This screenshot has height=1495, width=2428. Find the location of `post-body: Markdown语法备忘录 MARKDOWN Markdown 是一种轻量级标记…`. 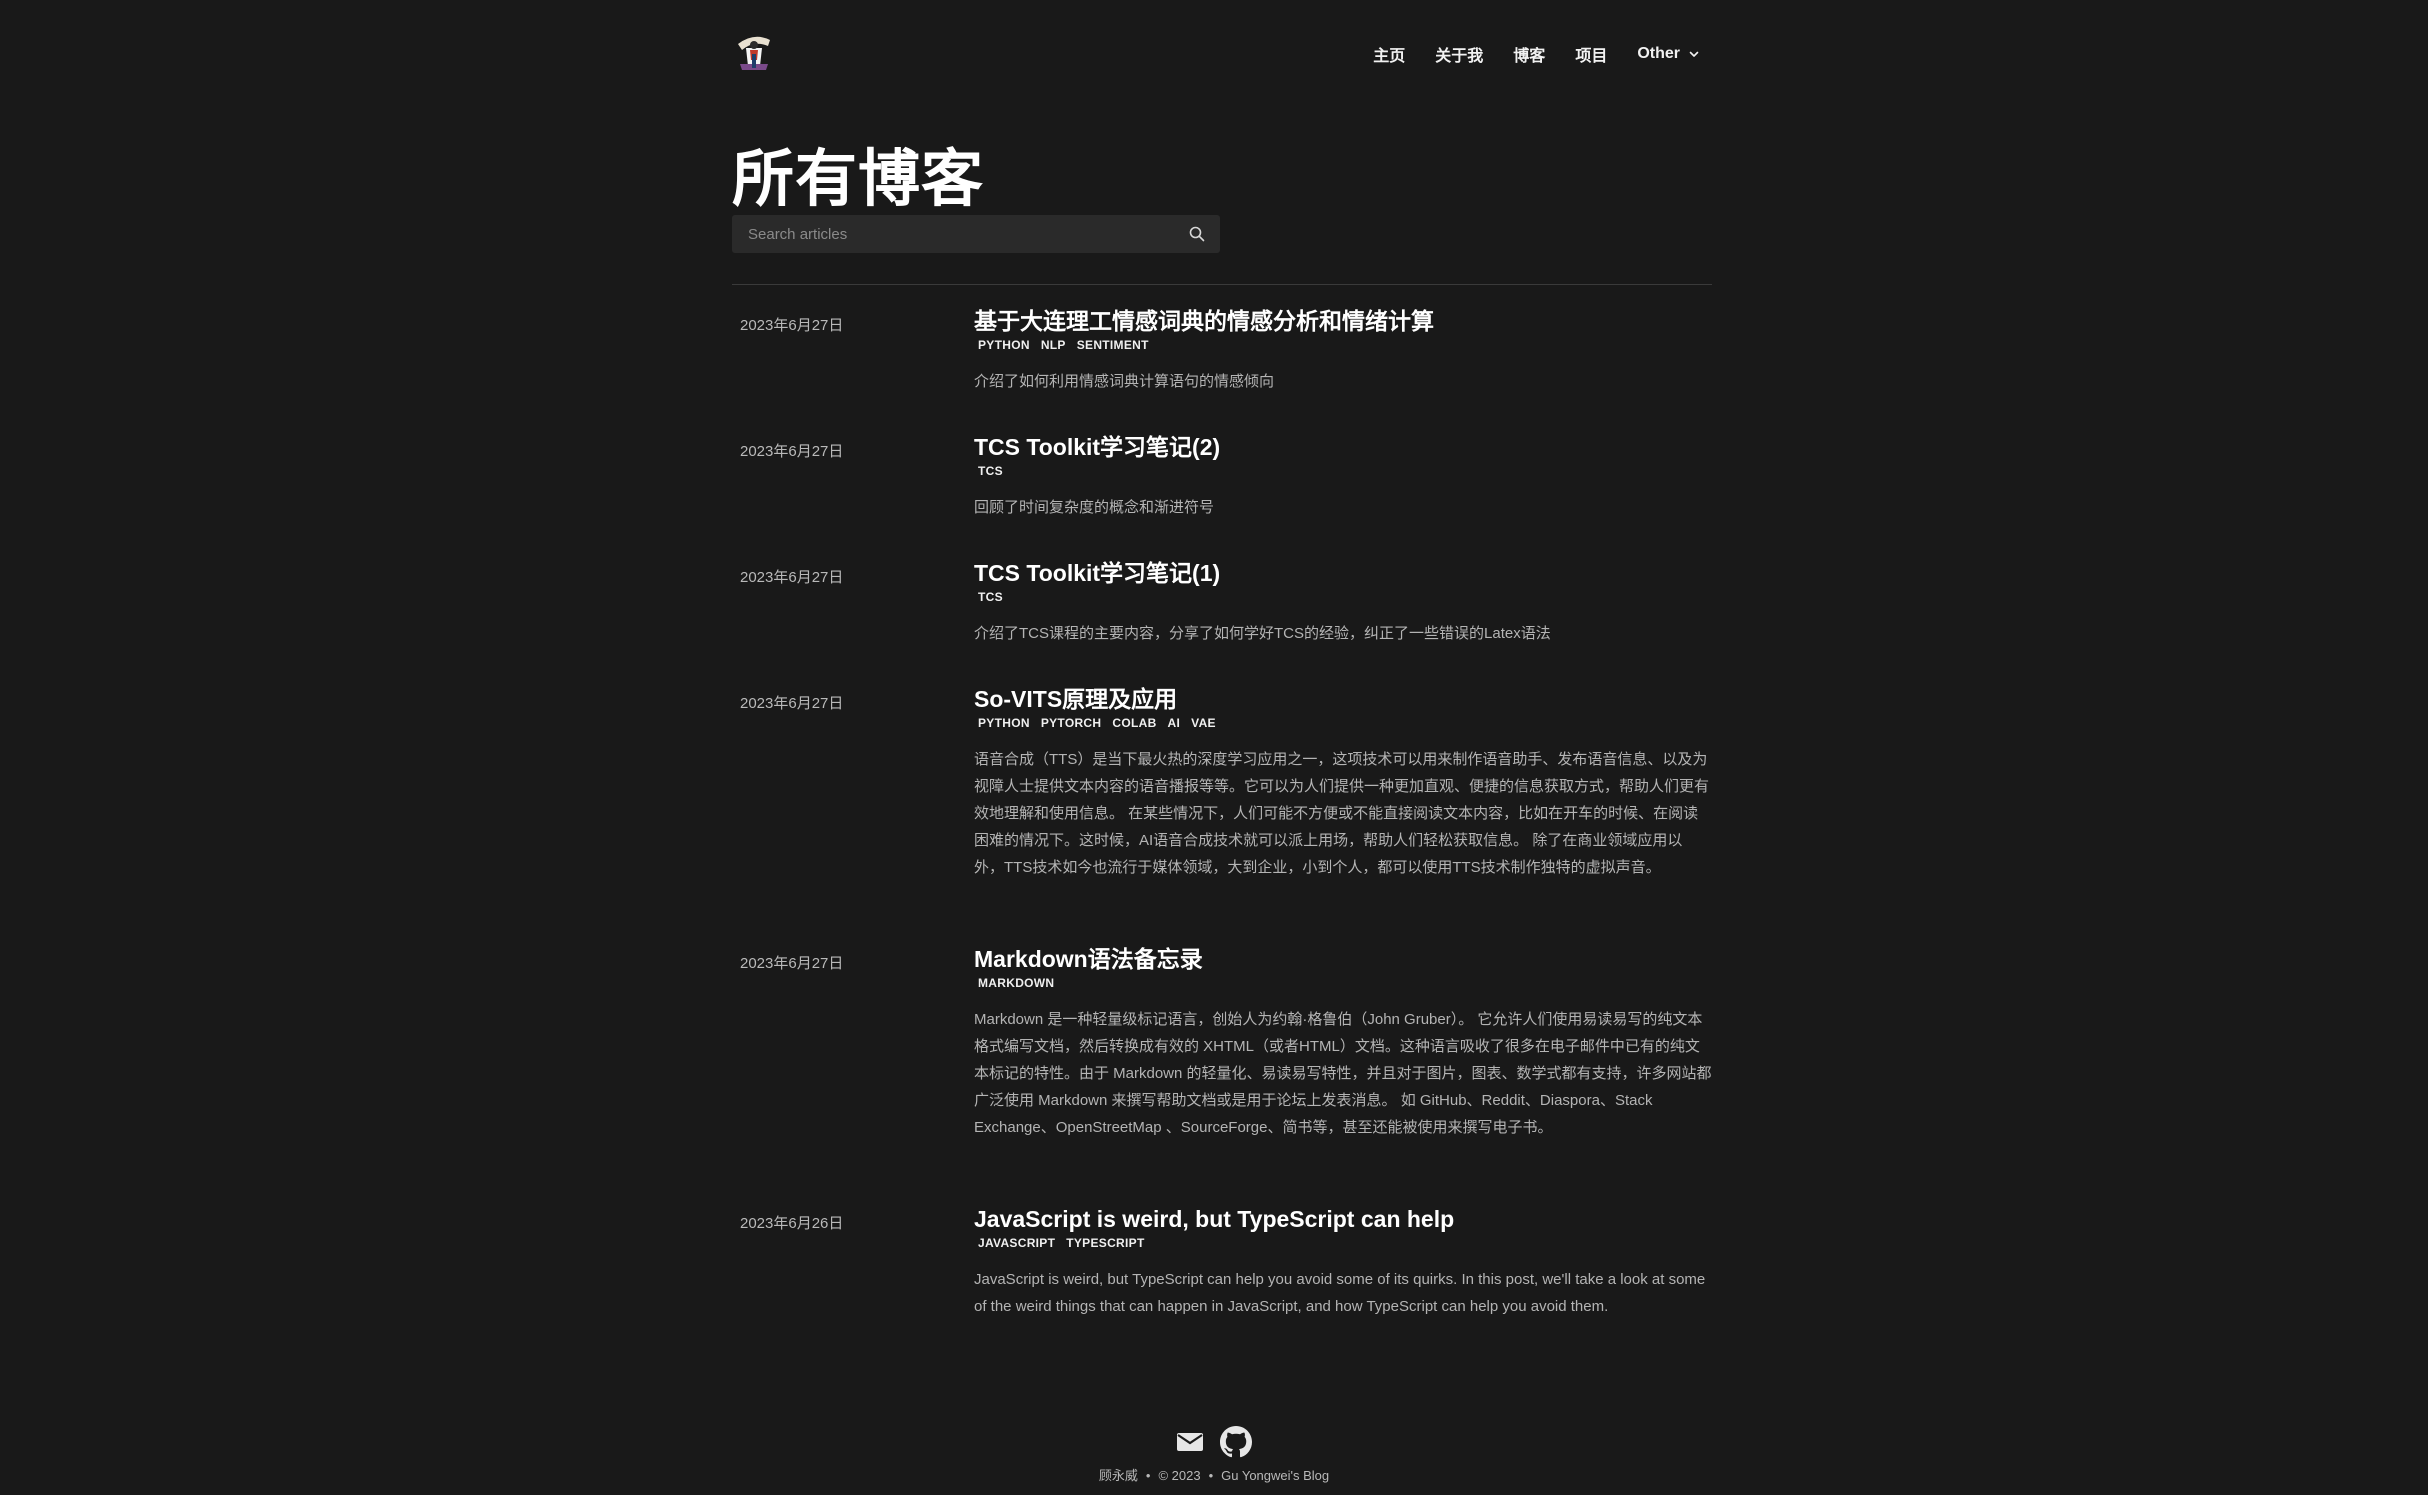

post-body: Markdown语法备忘录 MARKDOWN Markdown 是一种轻量级标记… is located at coordinates (1343, 1068).